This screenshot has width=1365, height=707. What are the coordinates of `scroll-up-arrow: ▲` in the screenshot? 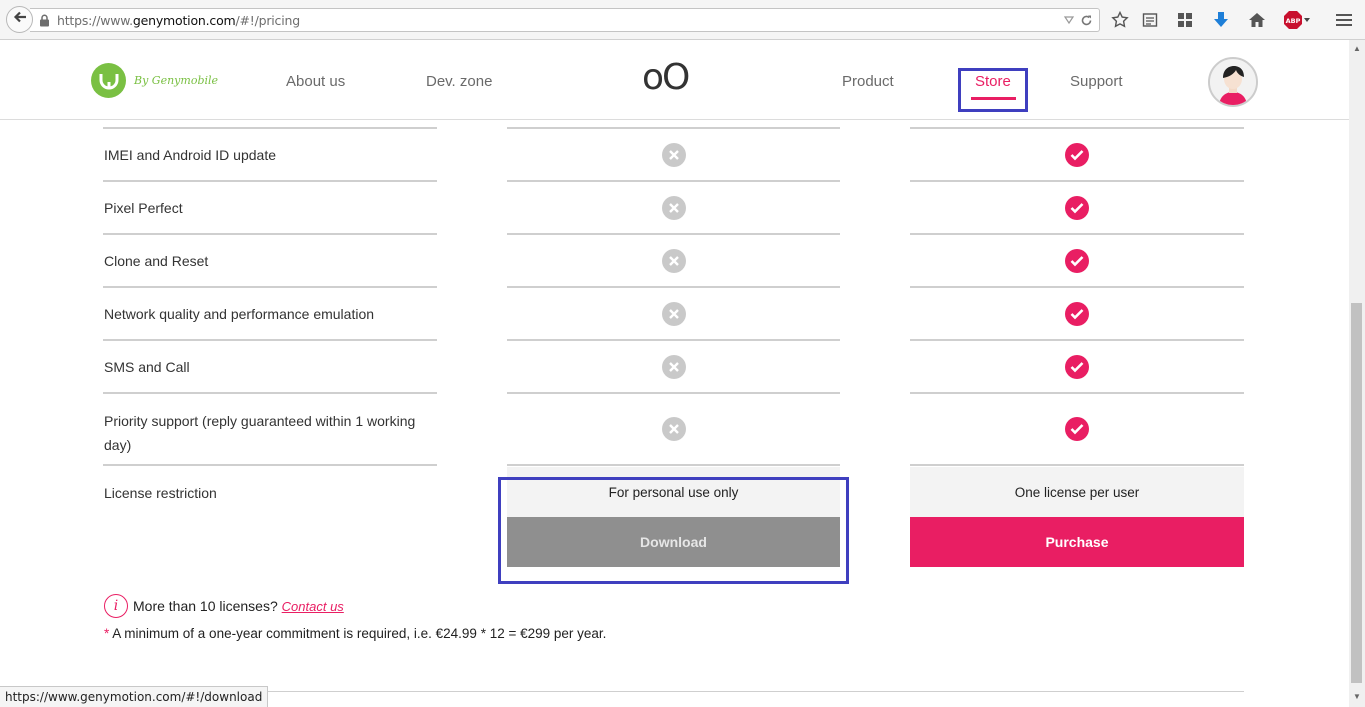 It's located at (1357, 49).